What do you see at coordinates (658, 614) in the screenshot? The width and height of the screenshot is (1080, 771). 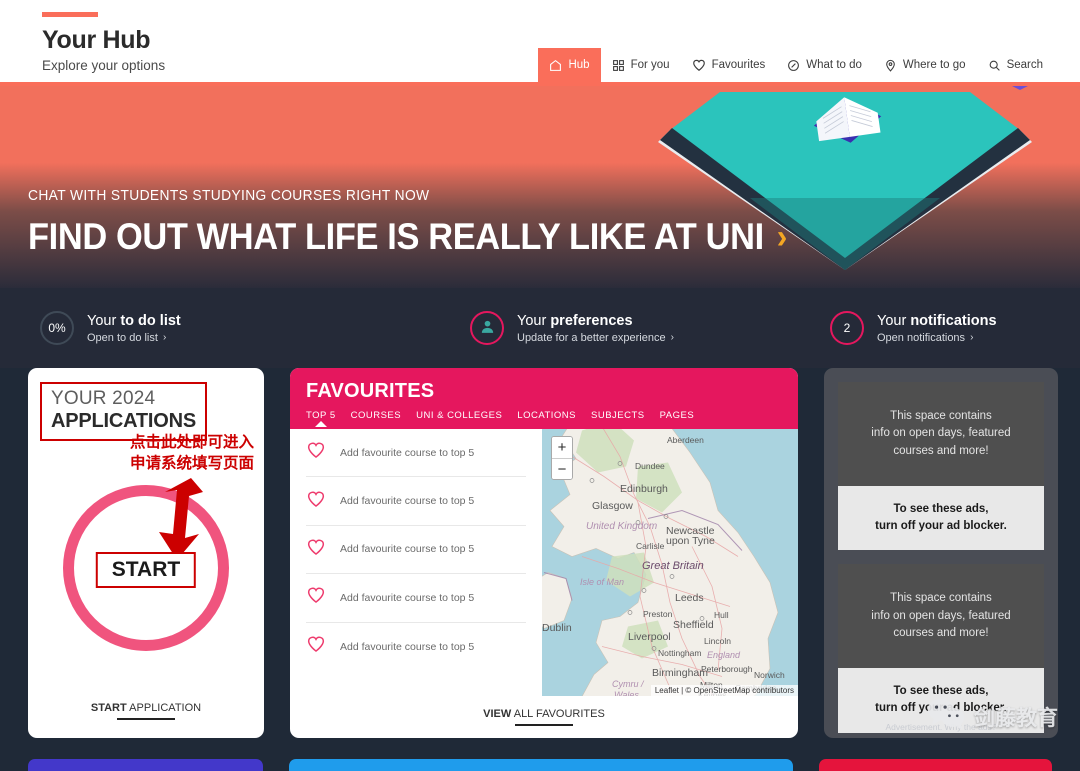 I see `map-label: Preston` at bounding box center [658, 614].